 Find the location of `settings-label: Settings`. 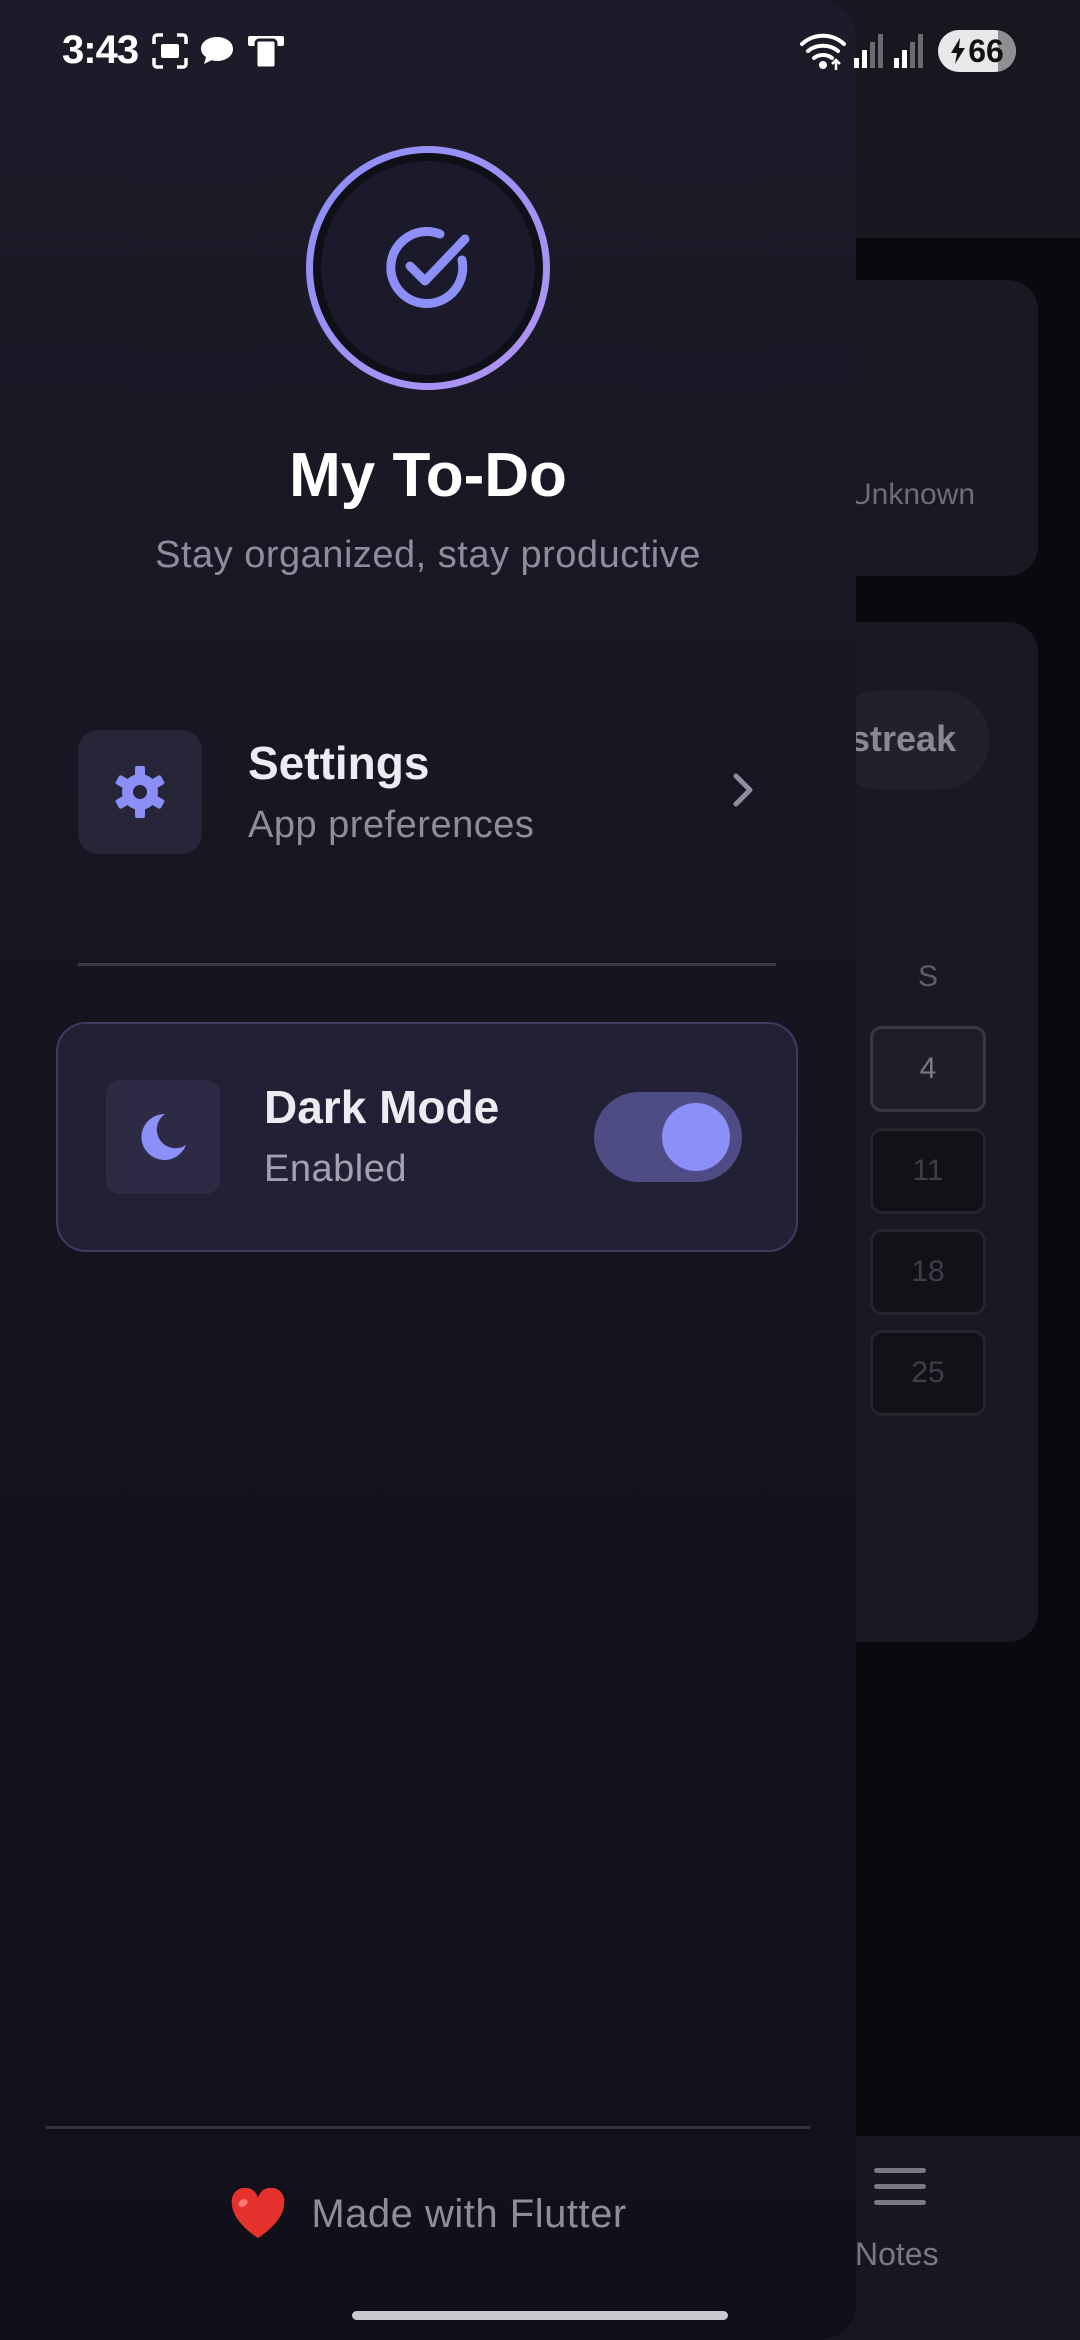

settings-label: Settings is located at coordinates (339, 763).